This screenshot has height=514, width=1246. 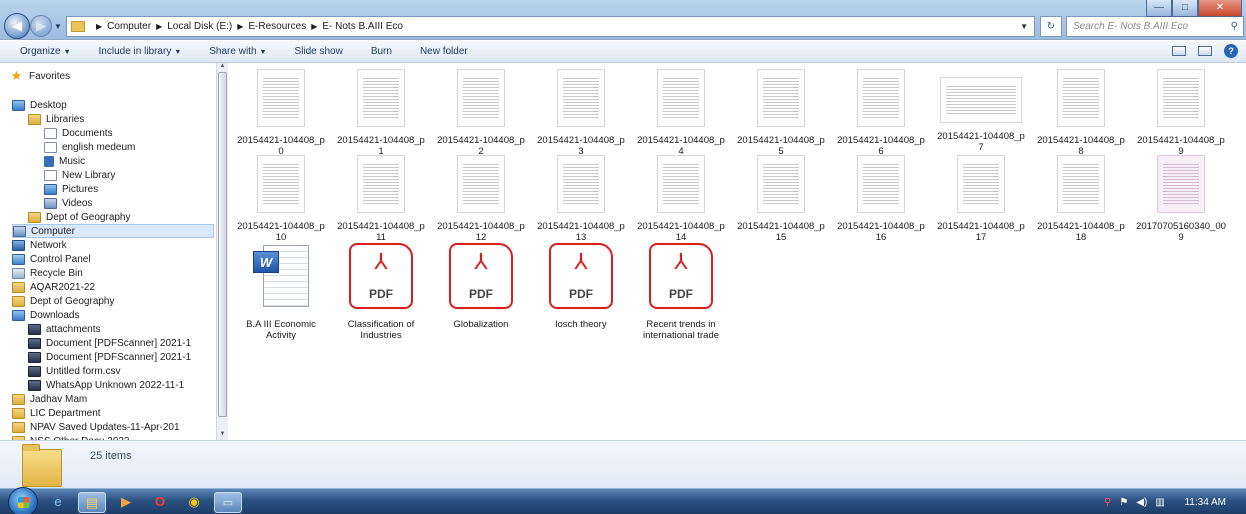 What do you see at coordinates (981, 199) in the screenshot?
I see `file-item: 20154421-104408_p17` at bounding box center [981, 199].